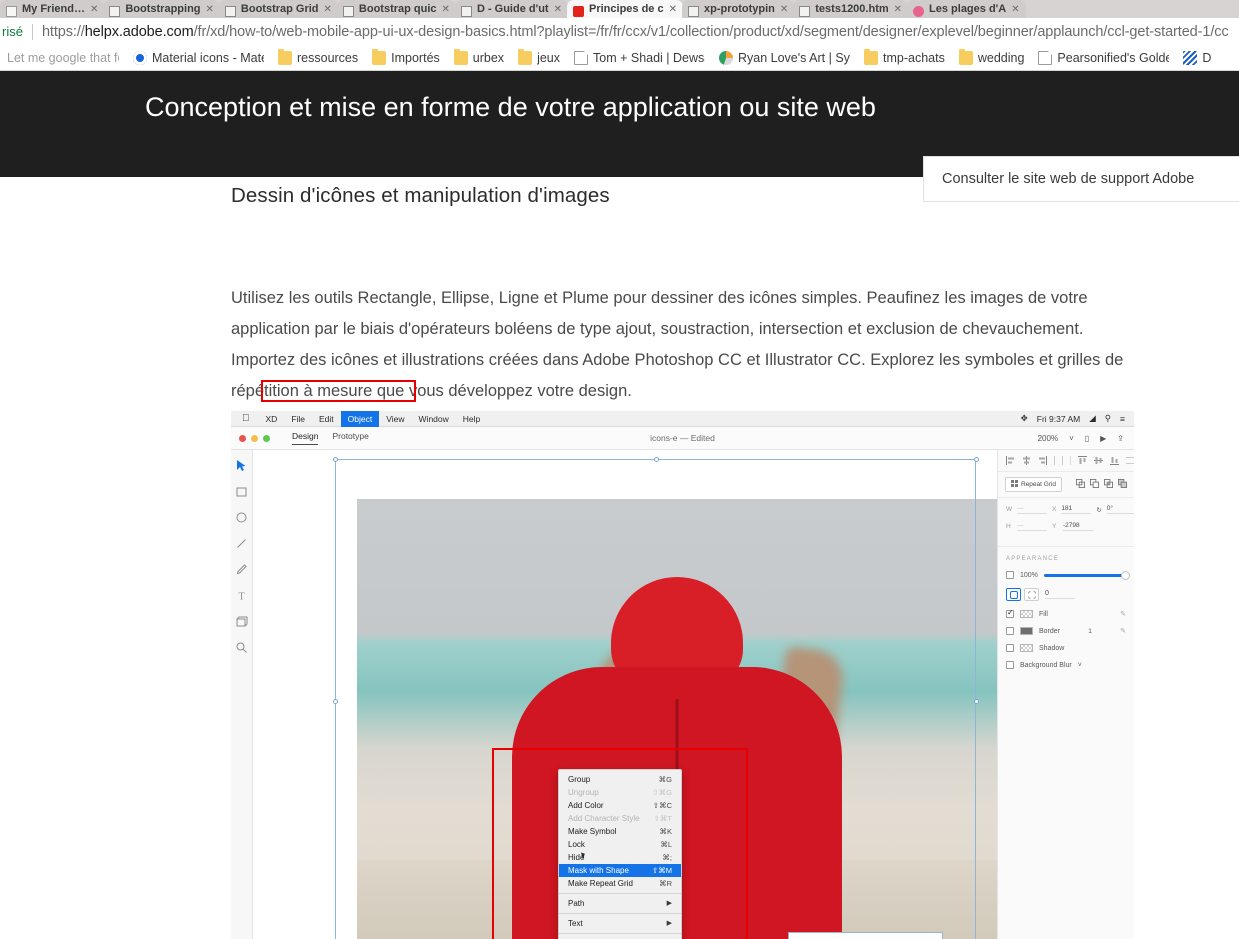 The image size is (1239, 939). I want to click on select-tool-icon, so click(241, 465).